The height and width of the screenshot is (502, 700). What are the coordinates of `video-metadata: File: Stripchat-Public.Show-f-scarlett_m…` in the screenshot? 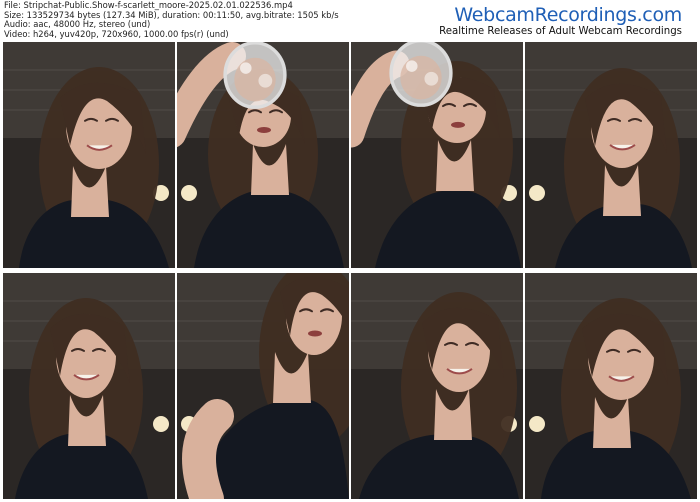 It's located at (171, 19).